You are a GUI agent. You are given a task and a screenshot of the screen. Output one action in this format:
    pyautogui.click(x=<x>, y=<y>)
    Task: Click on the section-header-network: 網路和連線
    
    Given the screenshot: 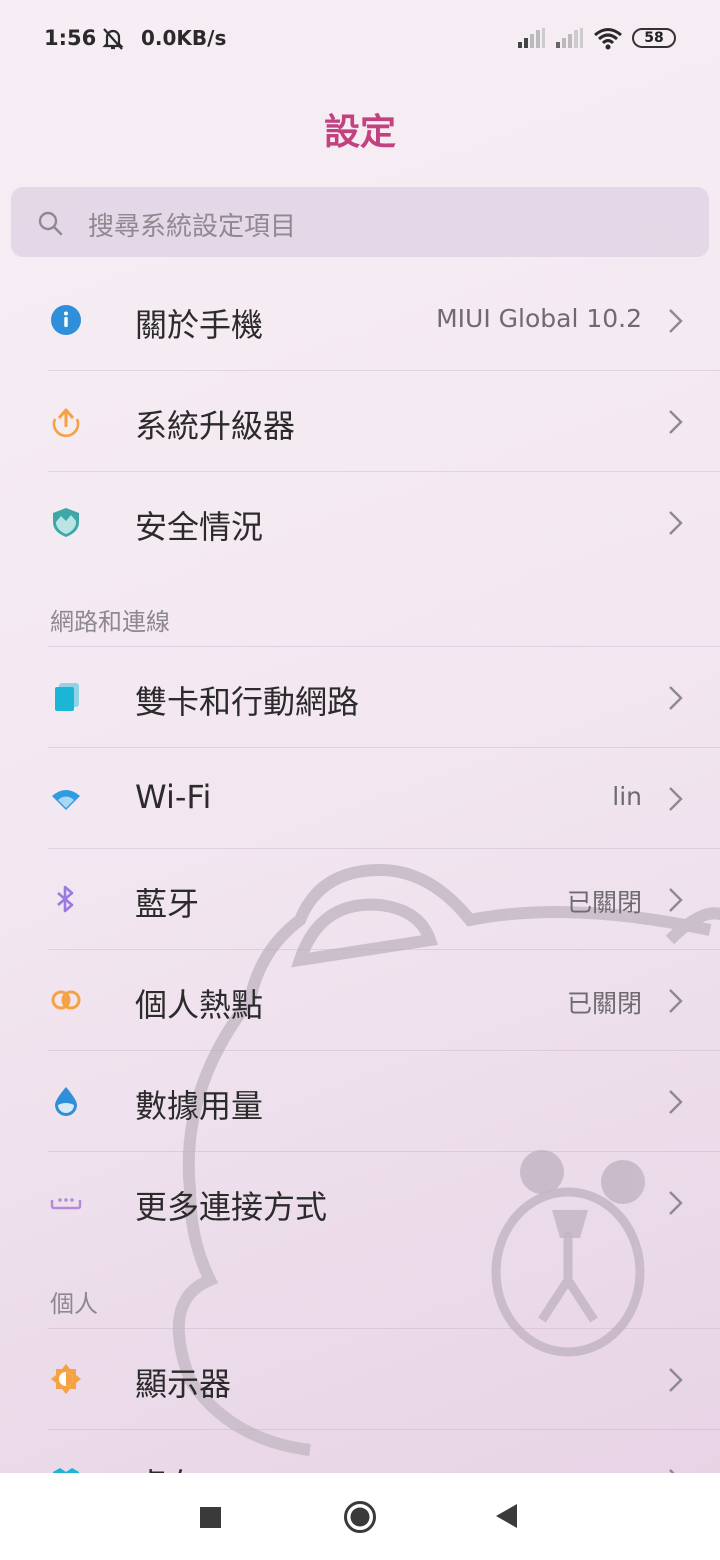 What is the action you would take?
    pyautogui.click(x=110, y=622)
    